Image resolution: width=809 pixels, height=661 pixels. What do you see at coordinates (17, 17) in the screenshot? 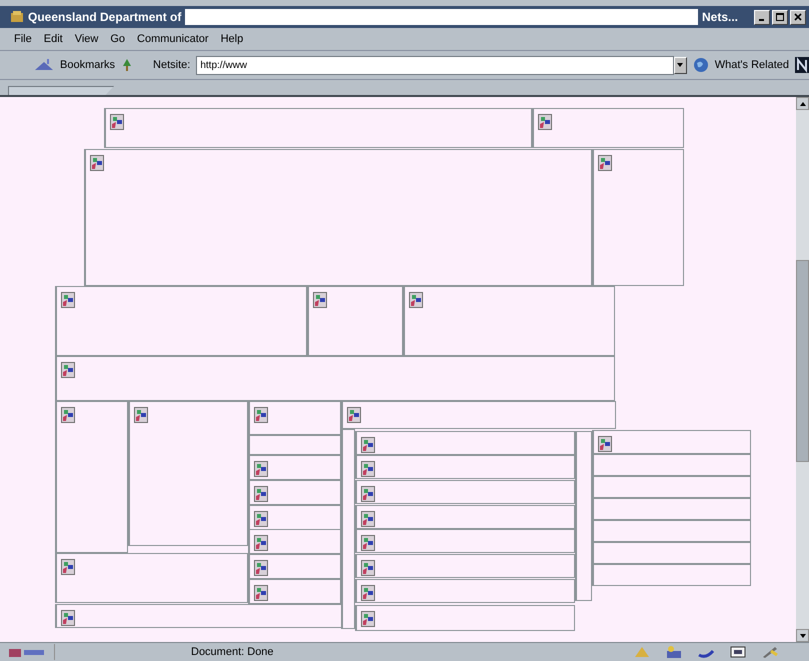
I see `app-icon` at bounding box center [17, 17].